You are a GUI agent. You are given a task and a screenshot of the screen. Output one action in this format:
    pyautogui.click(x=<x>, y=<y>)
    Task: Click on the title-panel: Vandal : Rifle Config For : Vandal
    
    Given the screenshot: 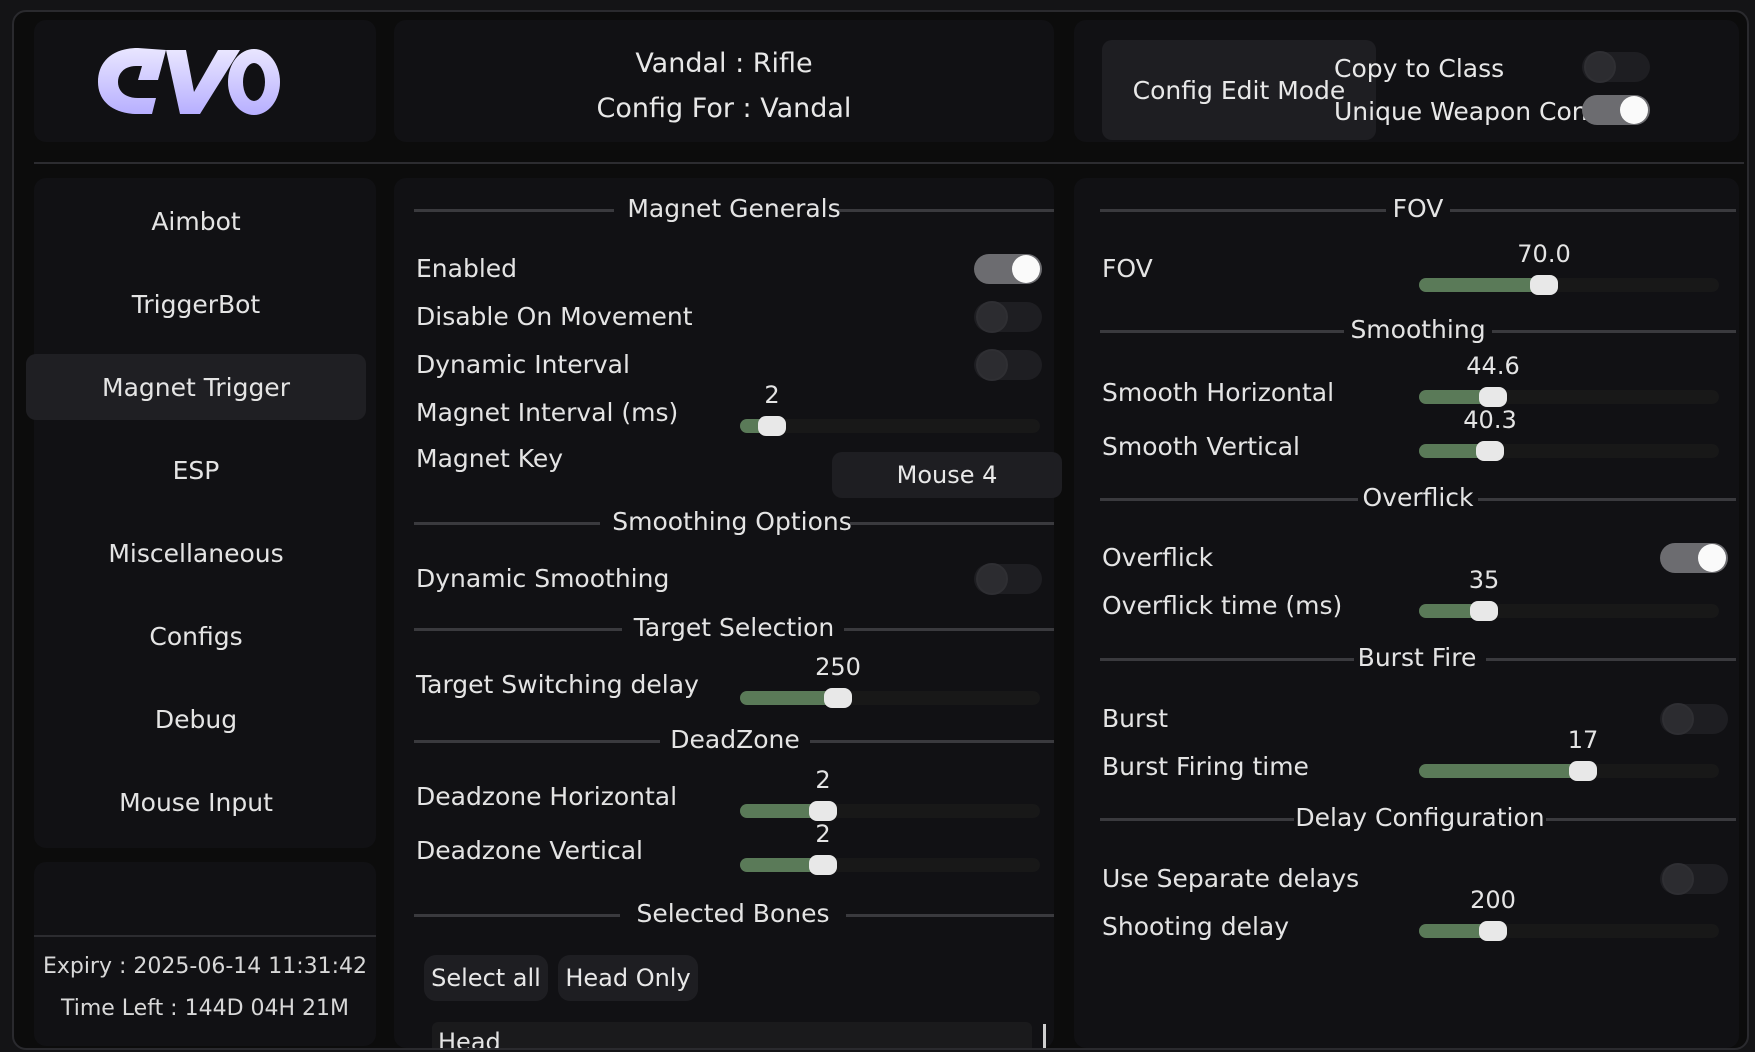 What is the action you would take?
    pyautogui.click(x=724, y=81)
    